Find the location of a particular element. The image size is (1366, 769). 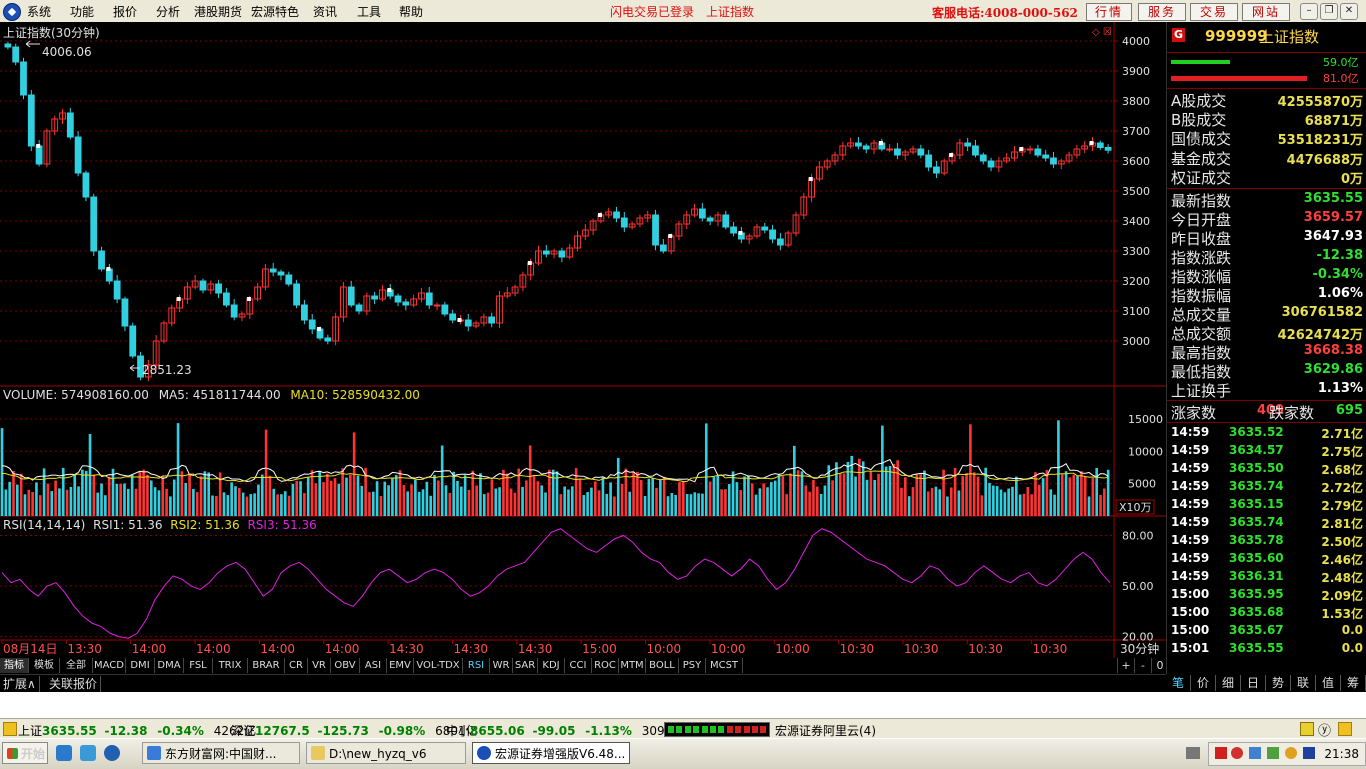

start-button: 开始 is located at coordinates (25, 753).